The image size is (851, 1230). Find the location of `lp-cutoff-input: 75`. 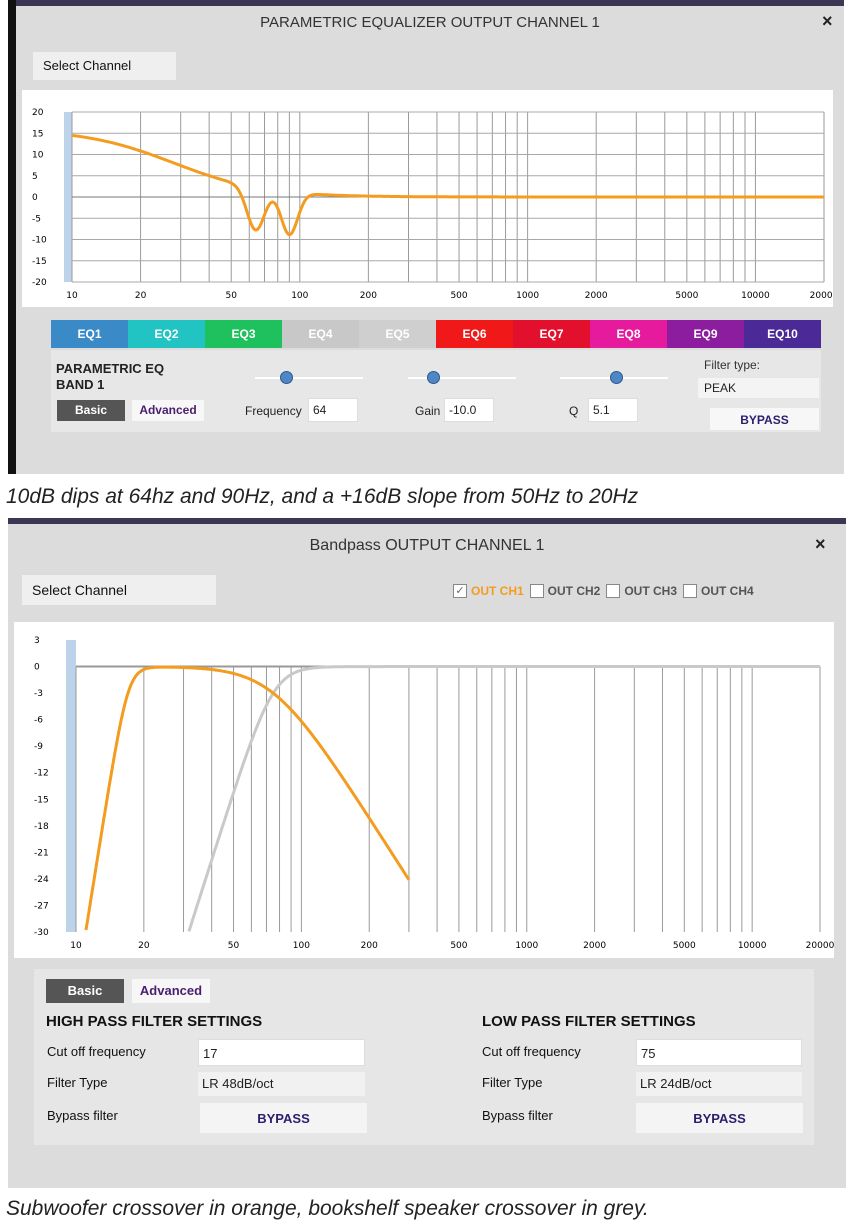

lp-cutoff-input: 75 is located at coordinates (719, 1052).